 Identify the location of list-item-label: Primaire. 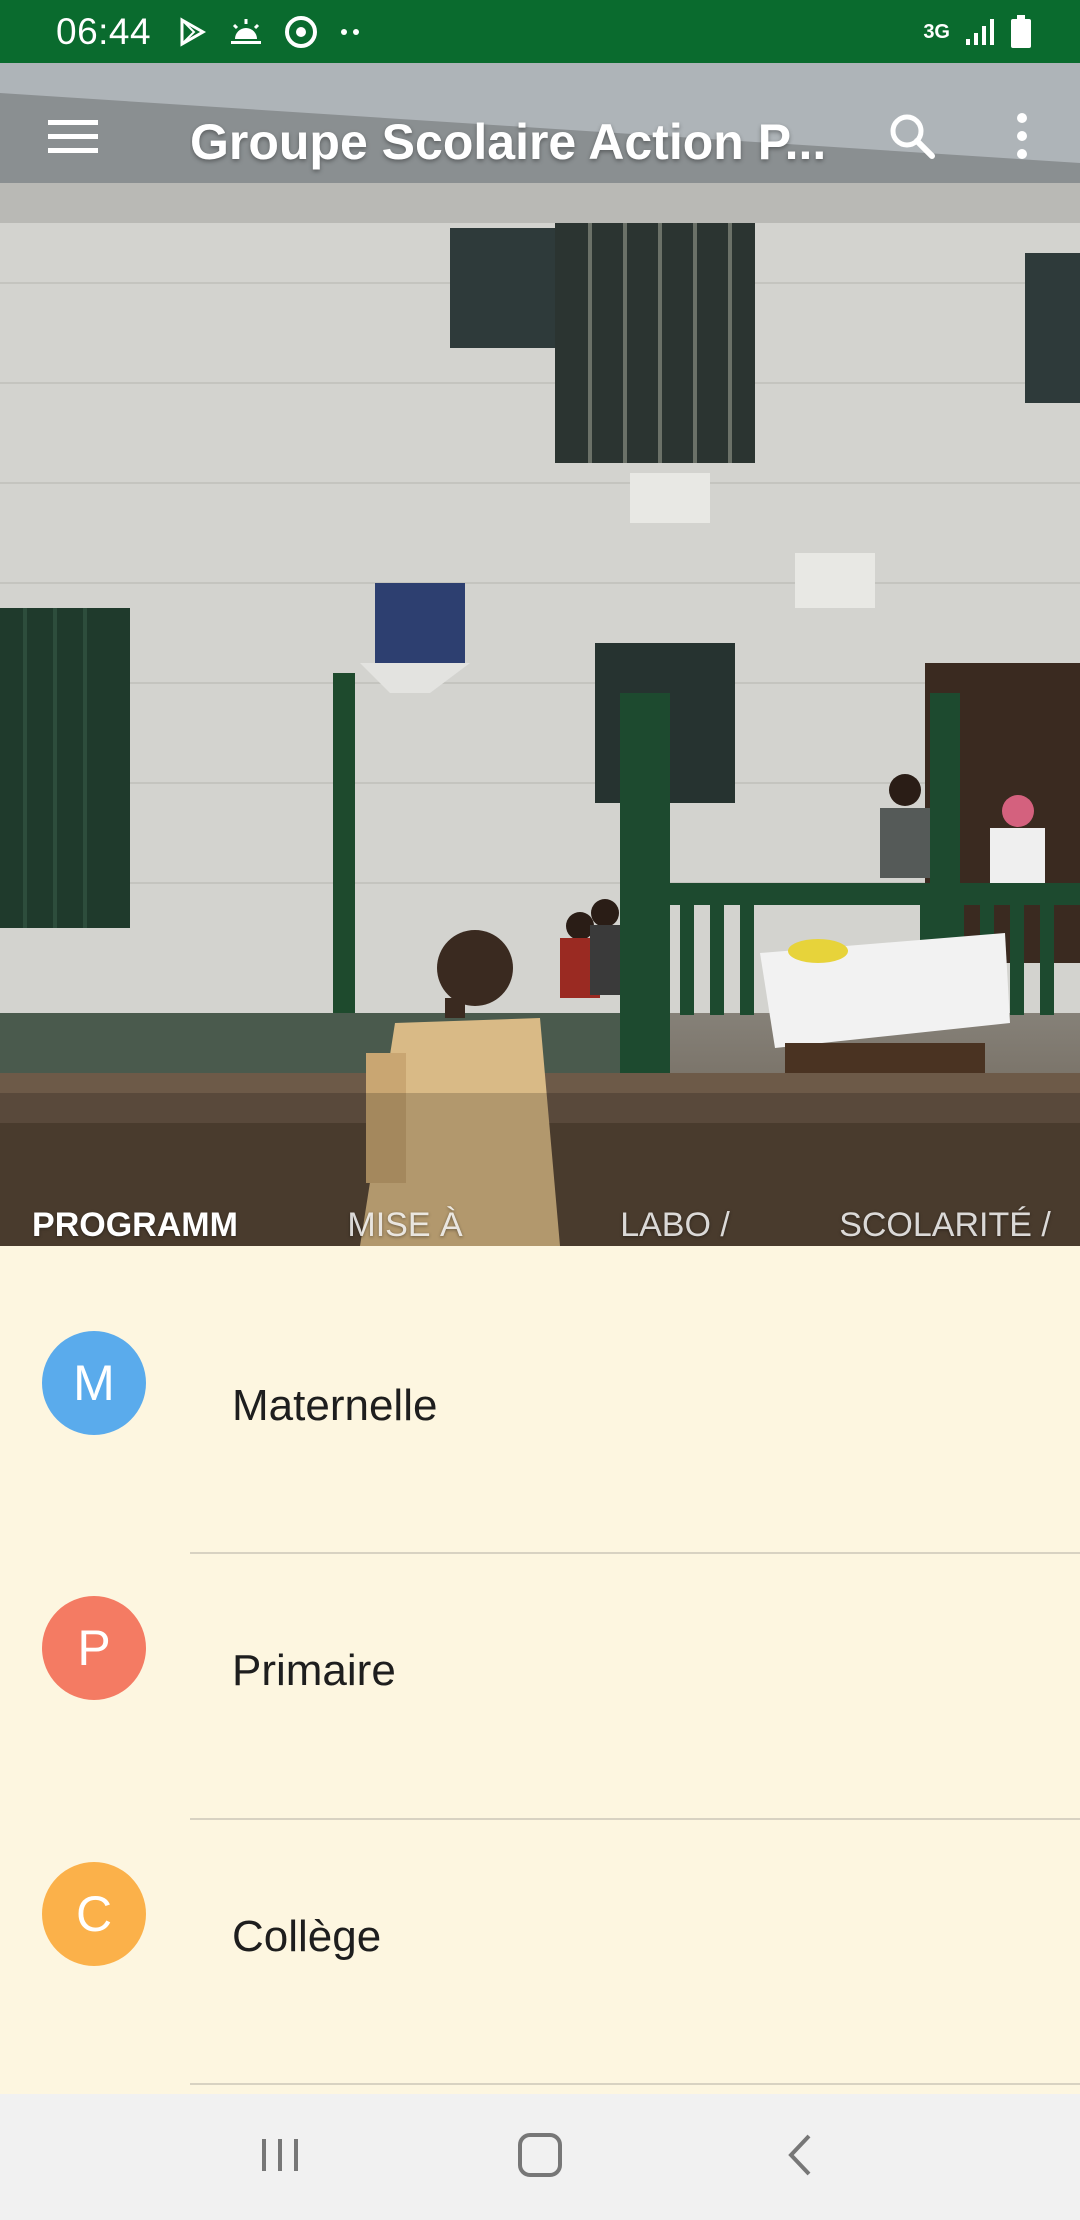
(314, 1670).